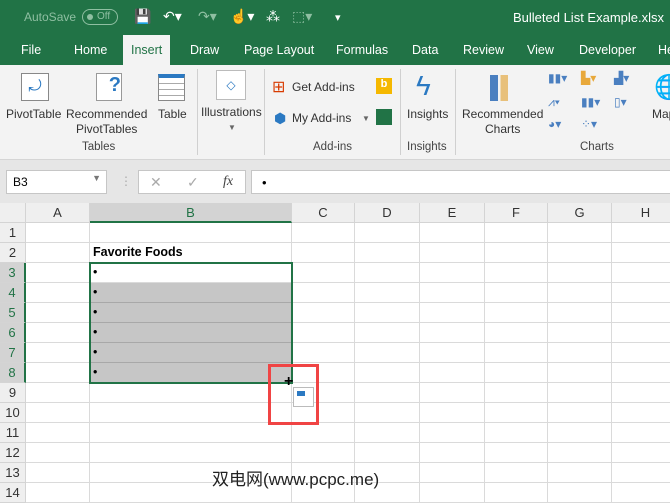 This screenshot has width=670, height=503. I want to click on cell-G14, so click(580, 493).